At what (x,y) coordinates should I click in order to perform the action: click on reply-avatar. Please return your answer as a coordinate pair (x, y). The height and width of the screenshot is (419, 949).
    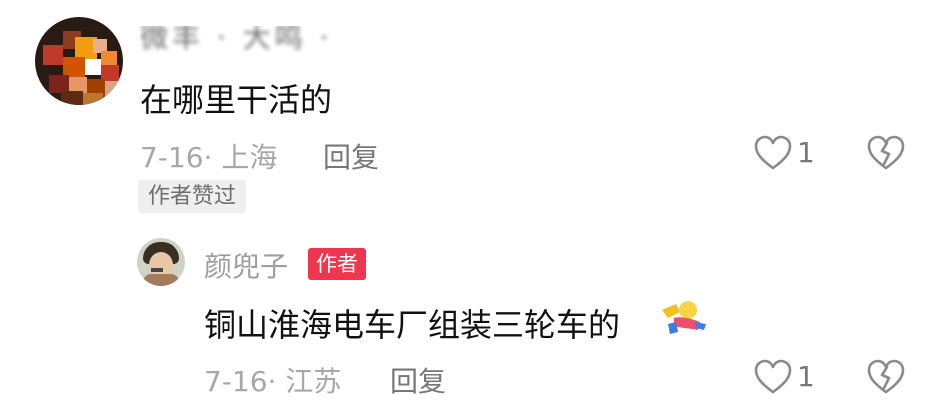
    Looking at the image, I should click on (161, 262).